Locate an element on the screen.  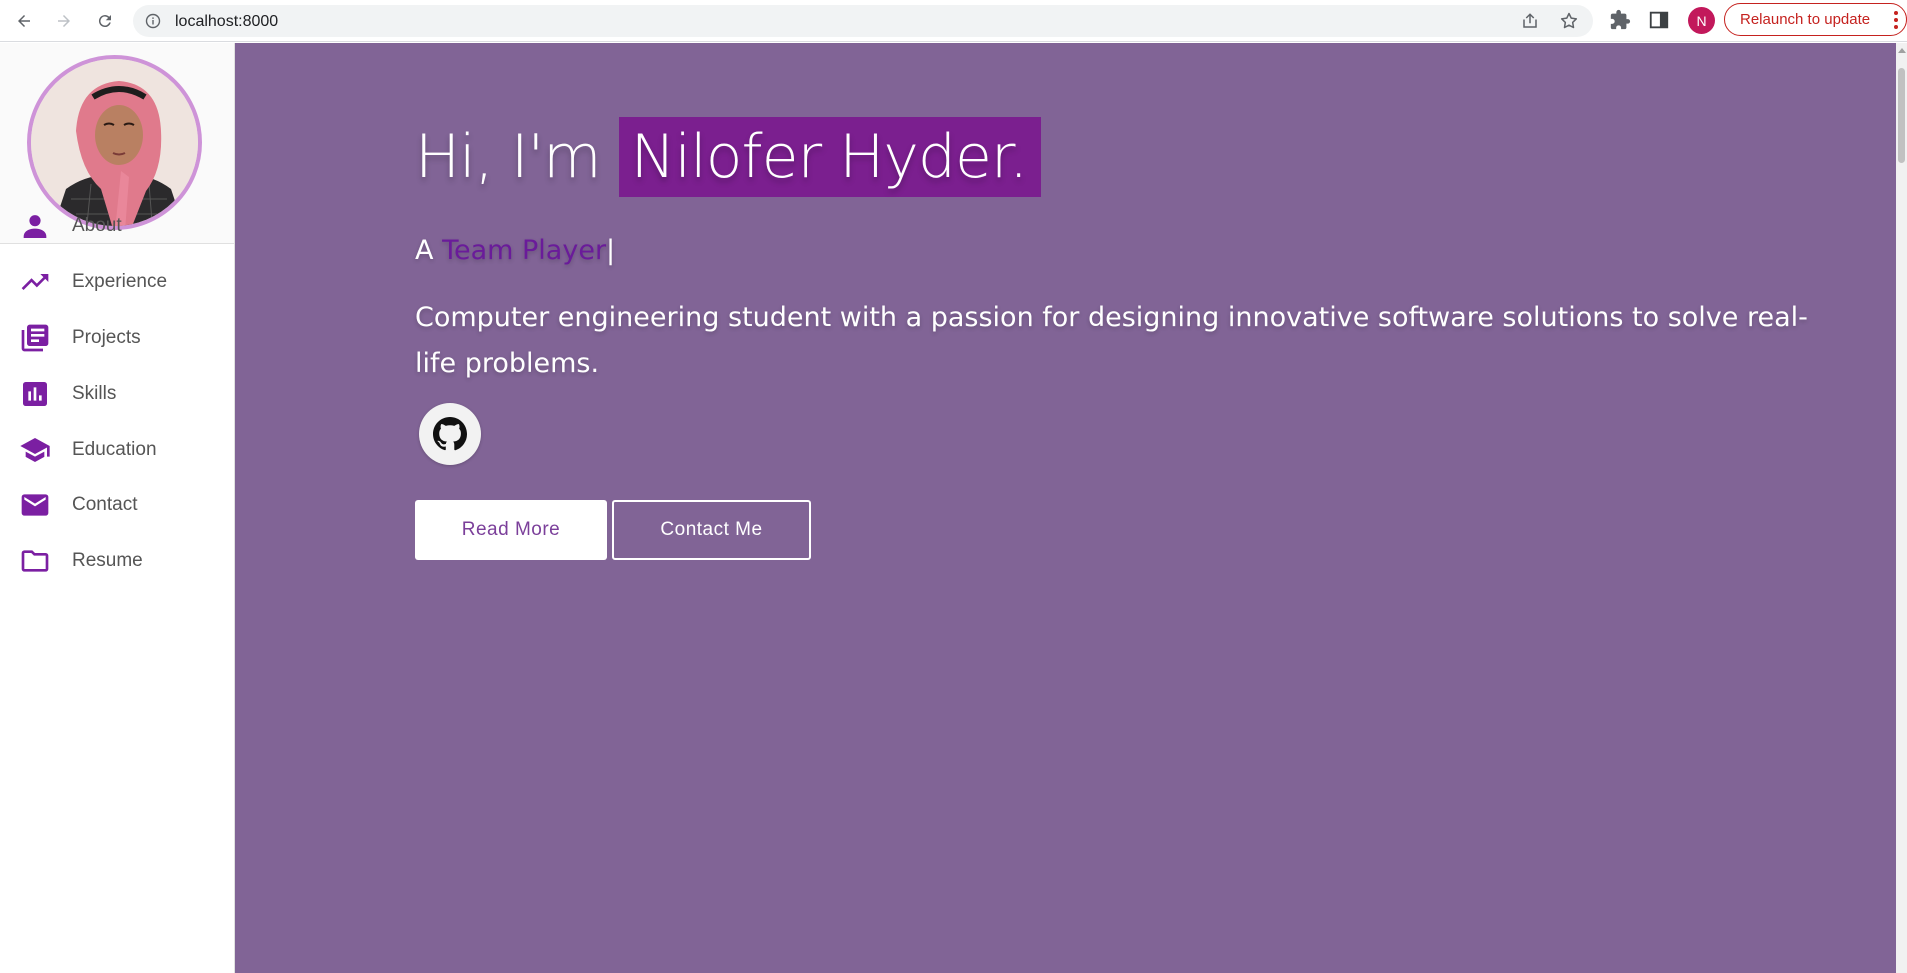
sidebar-item-skills: Skills is located at coordinates (117, 394).